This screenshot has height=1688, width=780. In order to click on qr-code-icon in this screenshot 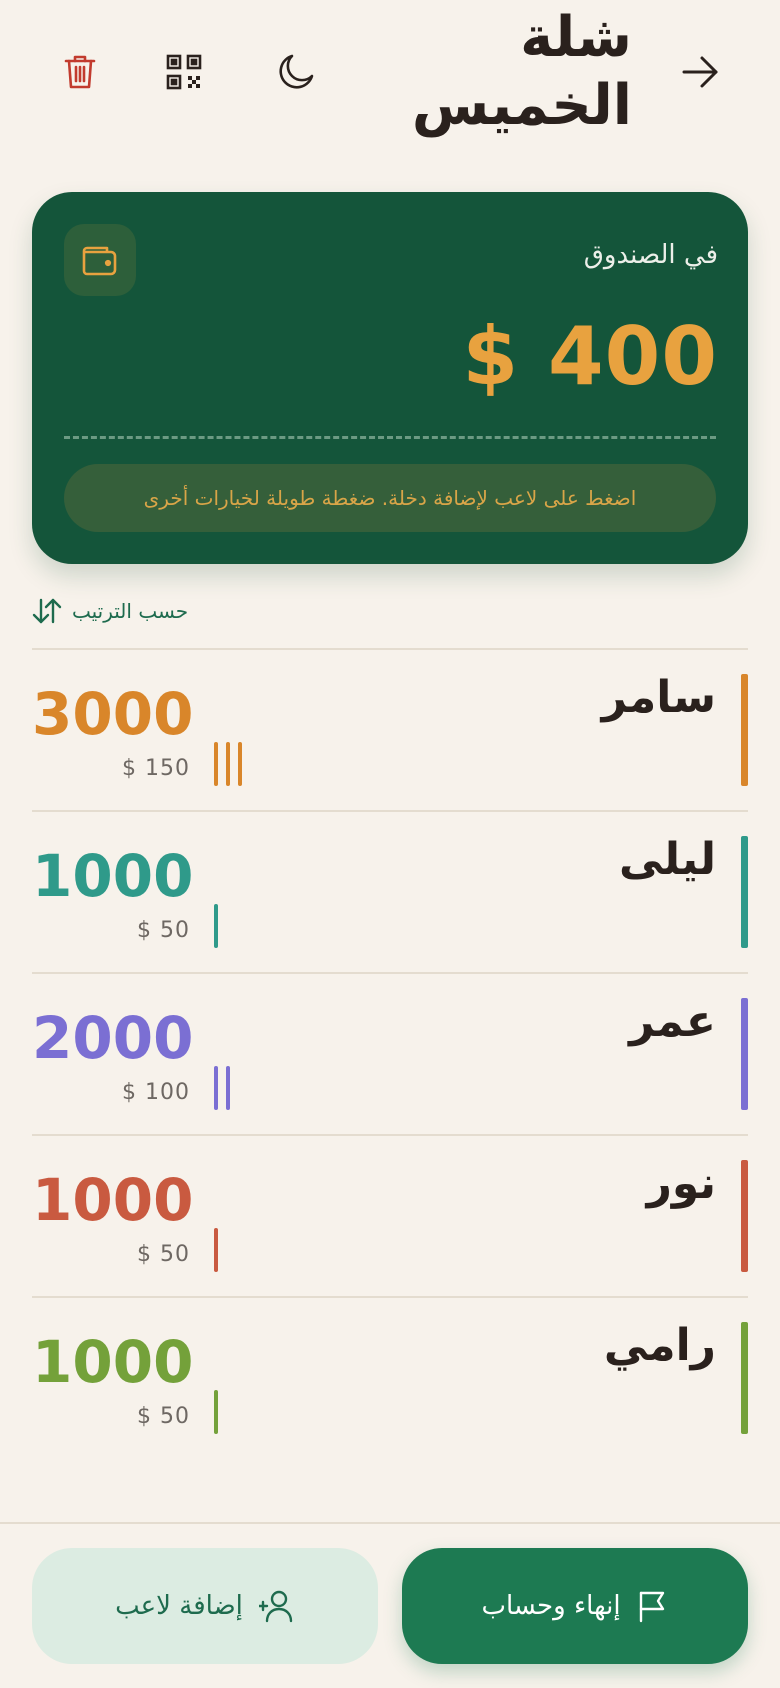, I will do `click(184, 72)`.